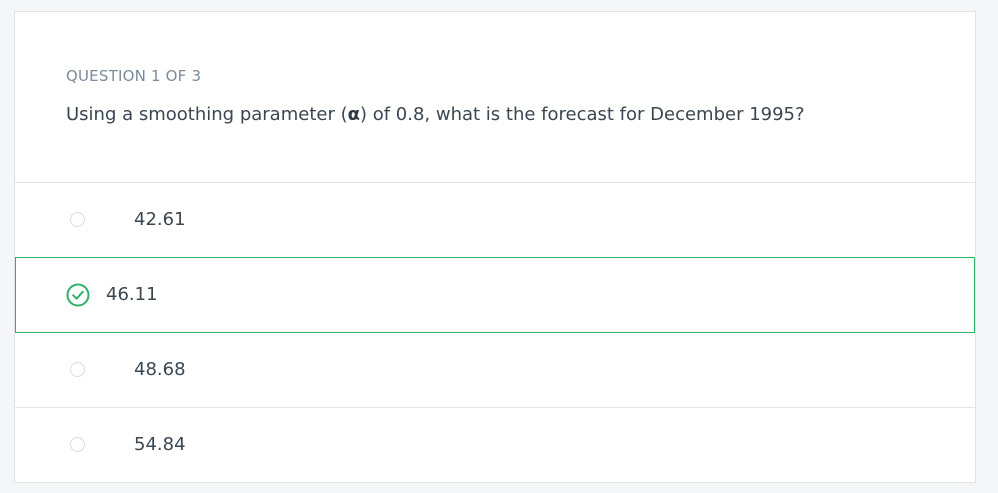  What do you see at coordinates (160, 369) in the screenshot?
I see `answer-label: 48.68` at bounding box center [160, 369].